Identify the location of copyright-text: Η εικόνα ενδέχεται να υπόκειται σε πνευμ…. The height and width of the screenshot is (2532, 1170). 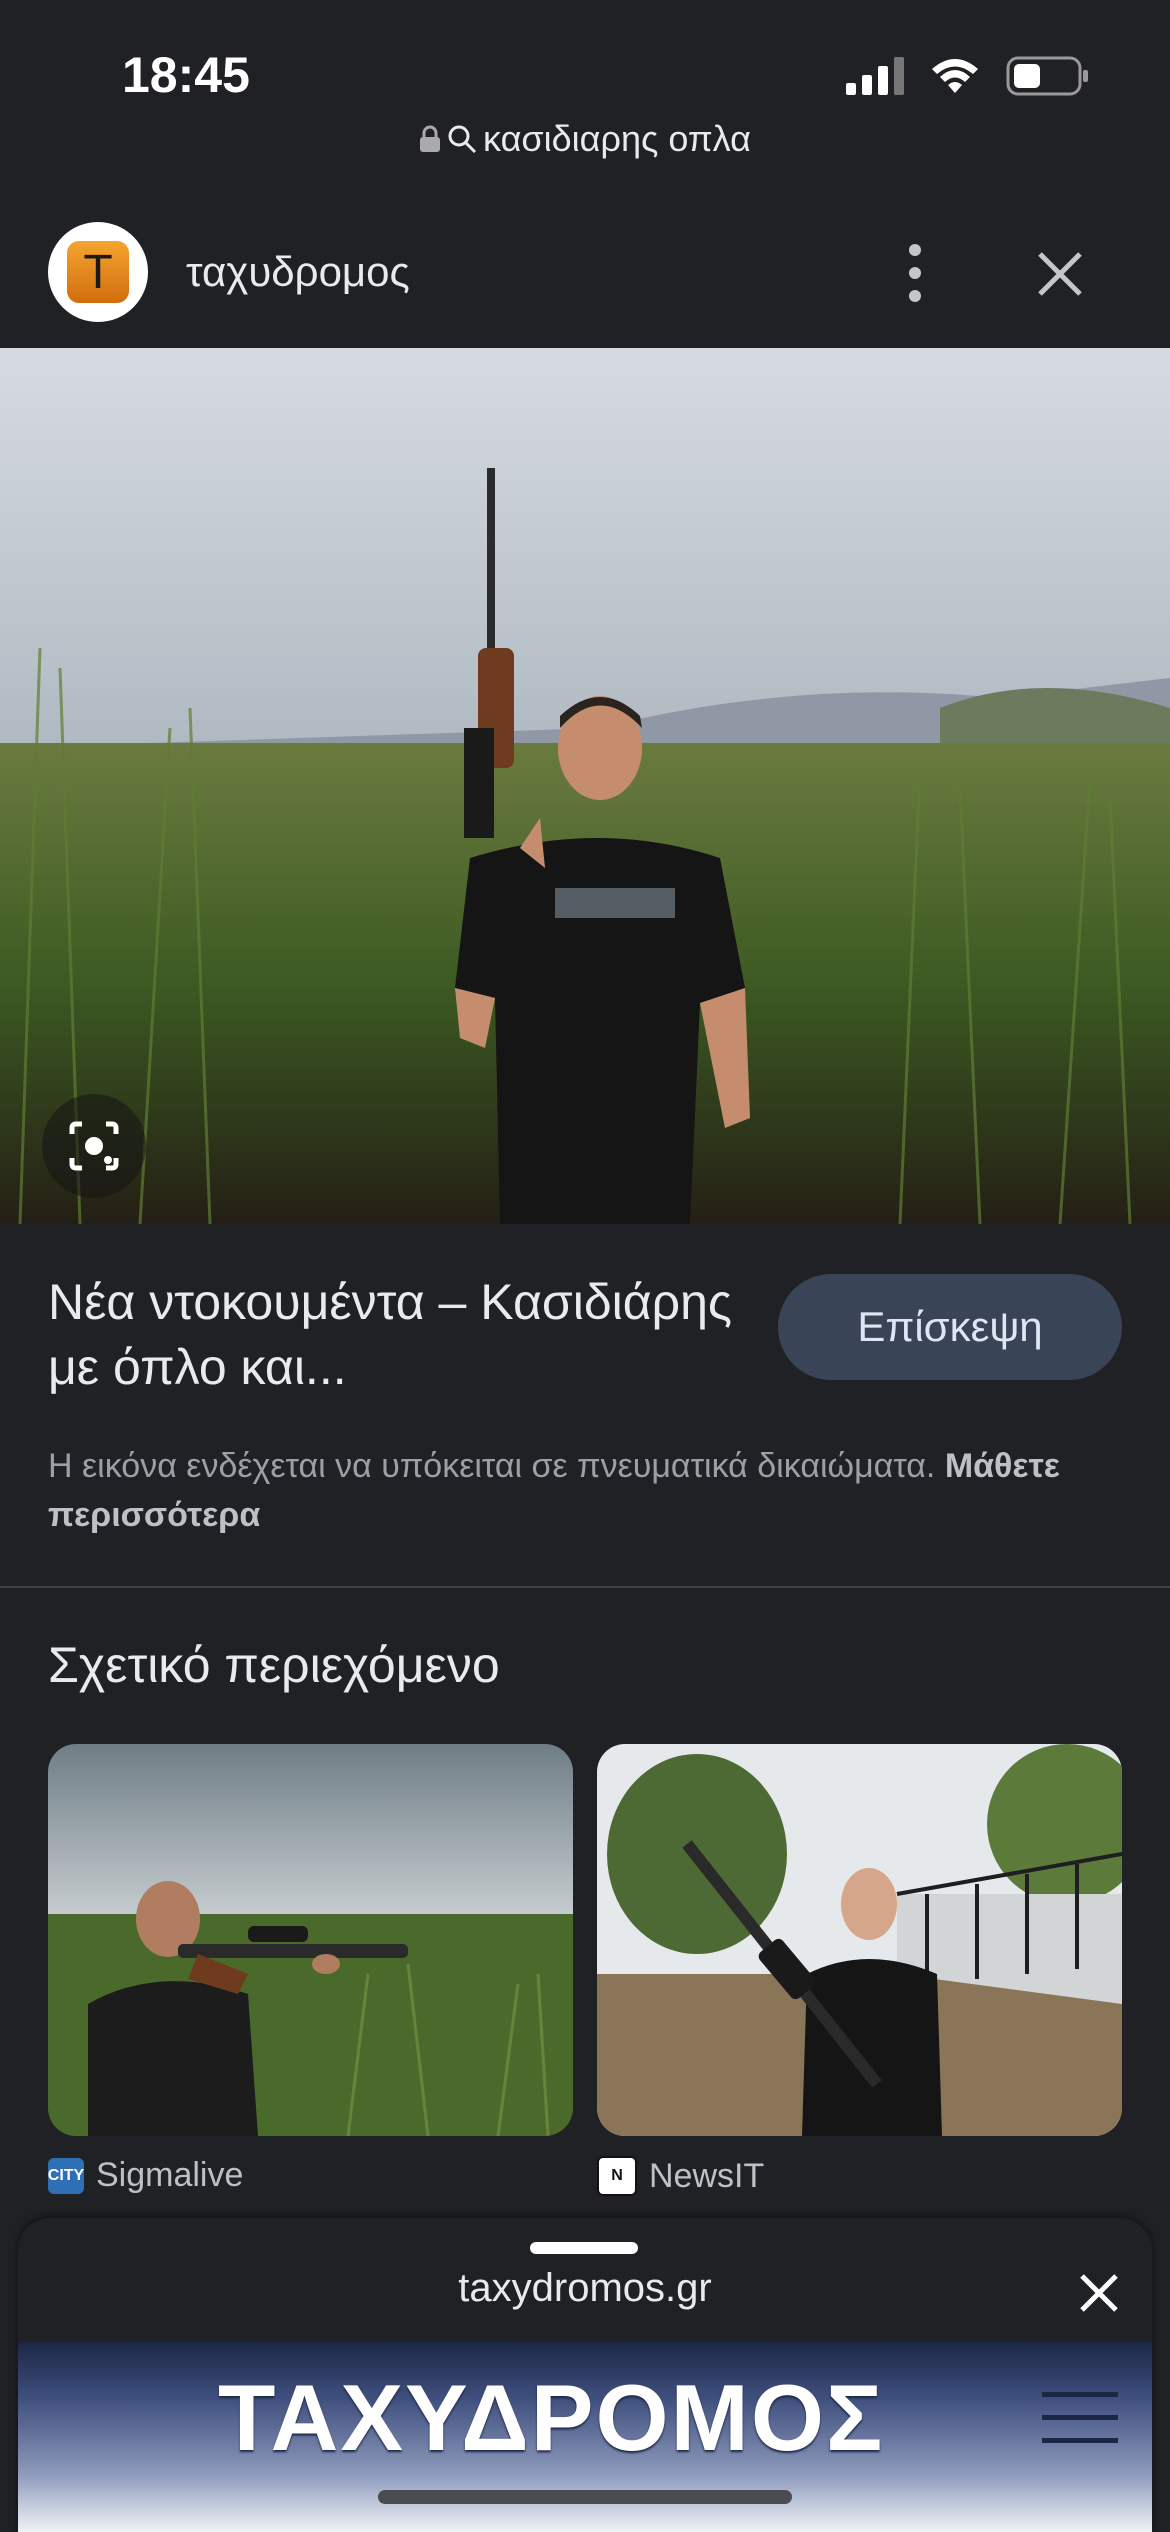
(492, 1466).